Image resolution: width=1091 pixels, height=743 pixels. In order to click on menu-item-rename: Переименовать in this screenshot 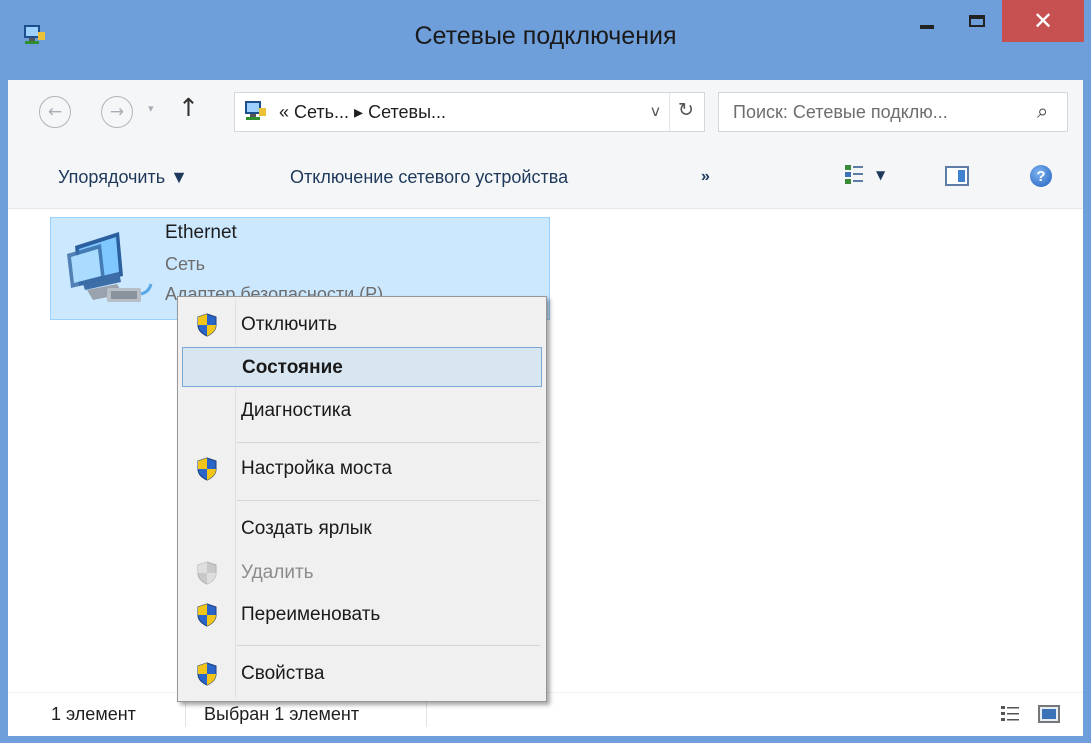, I will do `click(362, 615)`.